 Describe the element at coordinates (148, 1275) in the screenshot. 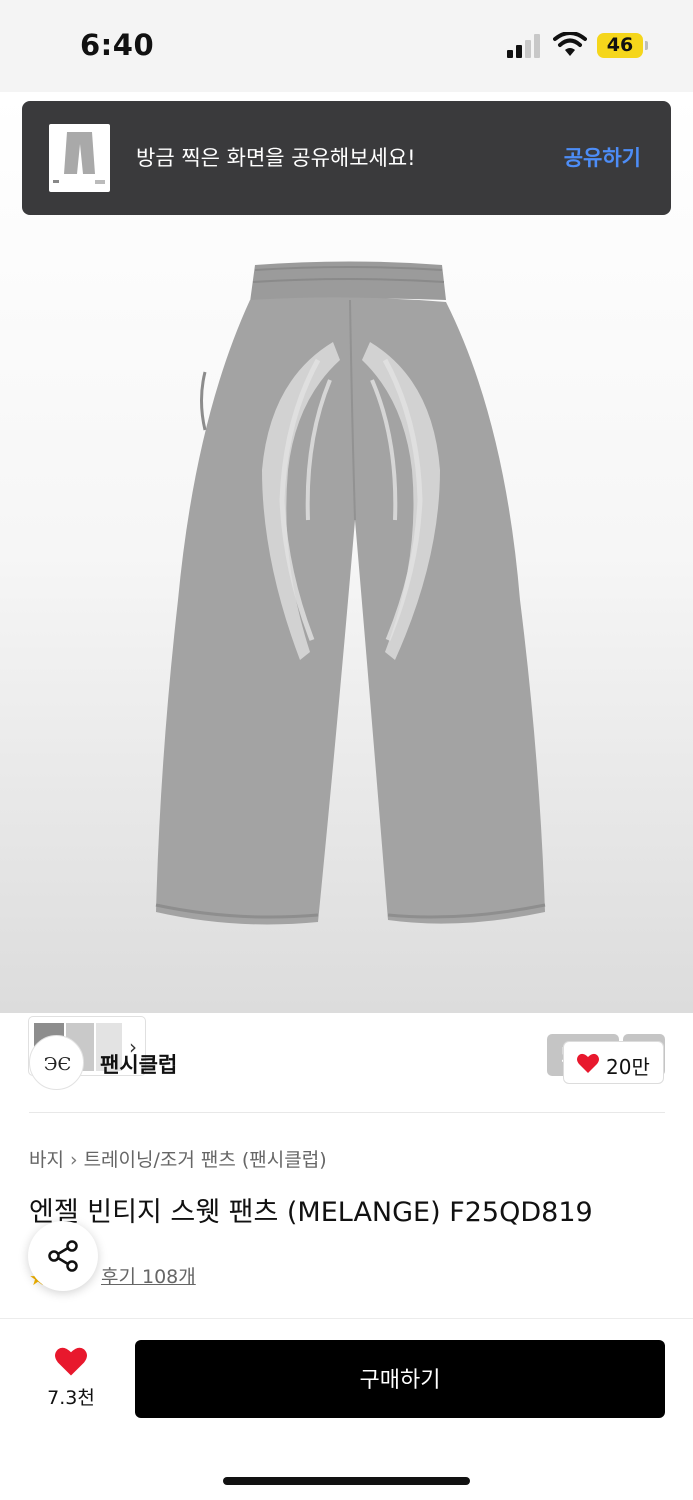

I see `review-count-link: 후기 108개` at that location.